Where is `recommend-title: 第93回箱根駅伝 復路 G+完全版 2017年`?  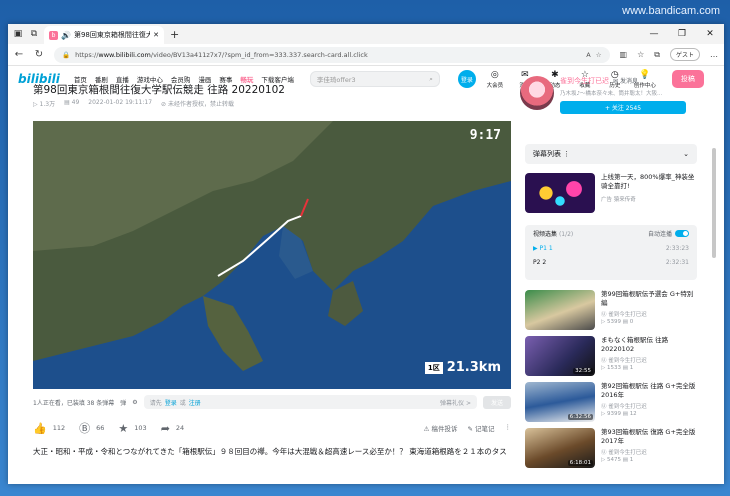
recommend-title: 第93回箱根駅伝 復路 G+完全版 2017年 is located at coordinates (648, 436).